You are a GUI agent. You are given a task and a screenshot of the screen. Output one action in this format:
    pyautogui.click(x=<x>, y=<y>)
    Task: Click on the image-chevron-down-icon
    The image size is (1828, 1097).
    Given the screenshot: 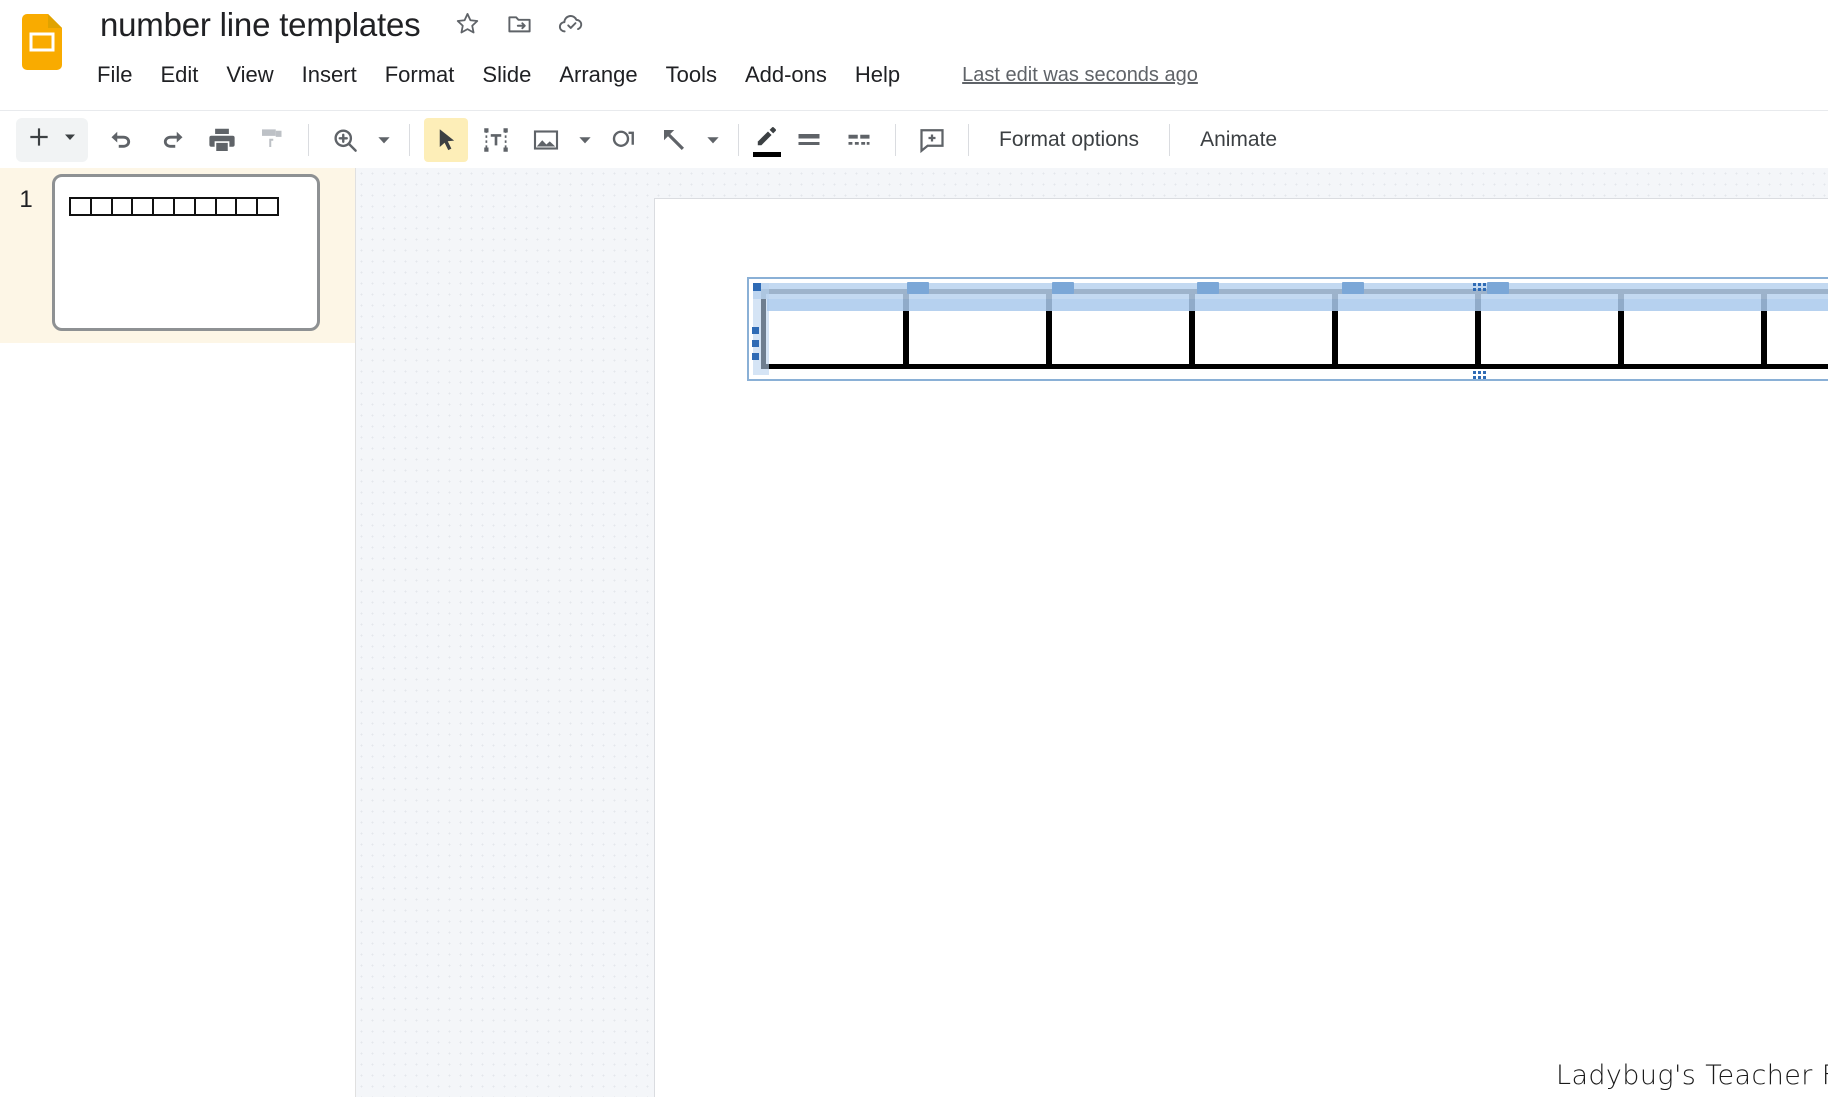 What is the action you would take?
    pyautogui.click(x=585, y=140)
    